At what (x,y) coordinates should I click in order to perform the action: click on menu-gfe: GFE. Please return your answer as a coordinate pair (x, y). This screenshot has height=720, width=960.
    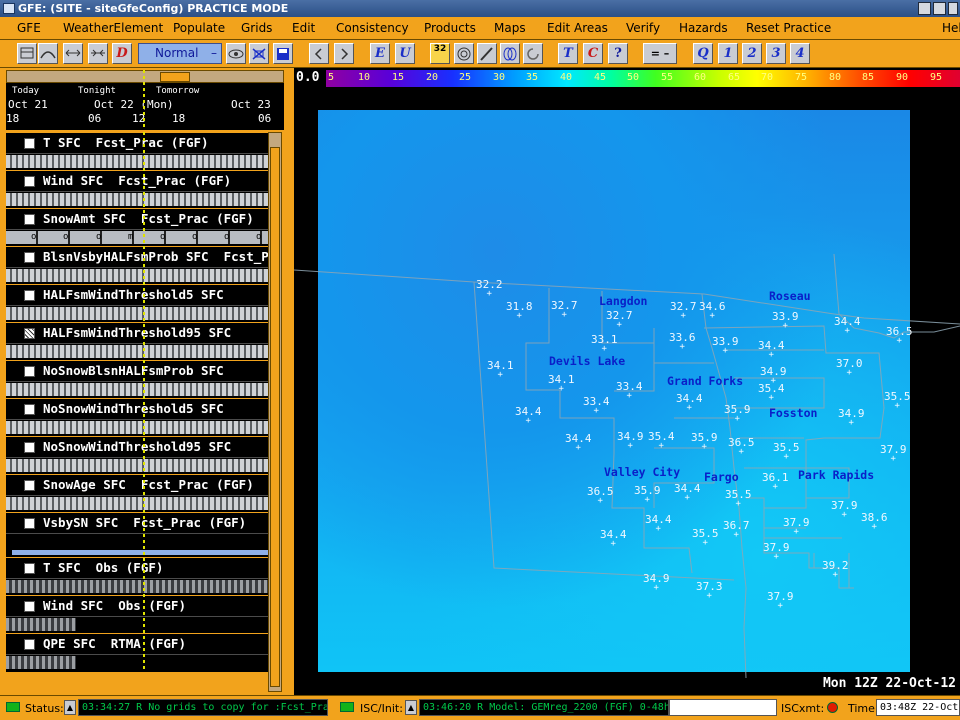
    Looking at the image, I should click on (29, 28).